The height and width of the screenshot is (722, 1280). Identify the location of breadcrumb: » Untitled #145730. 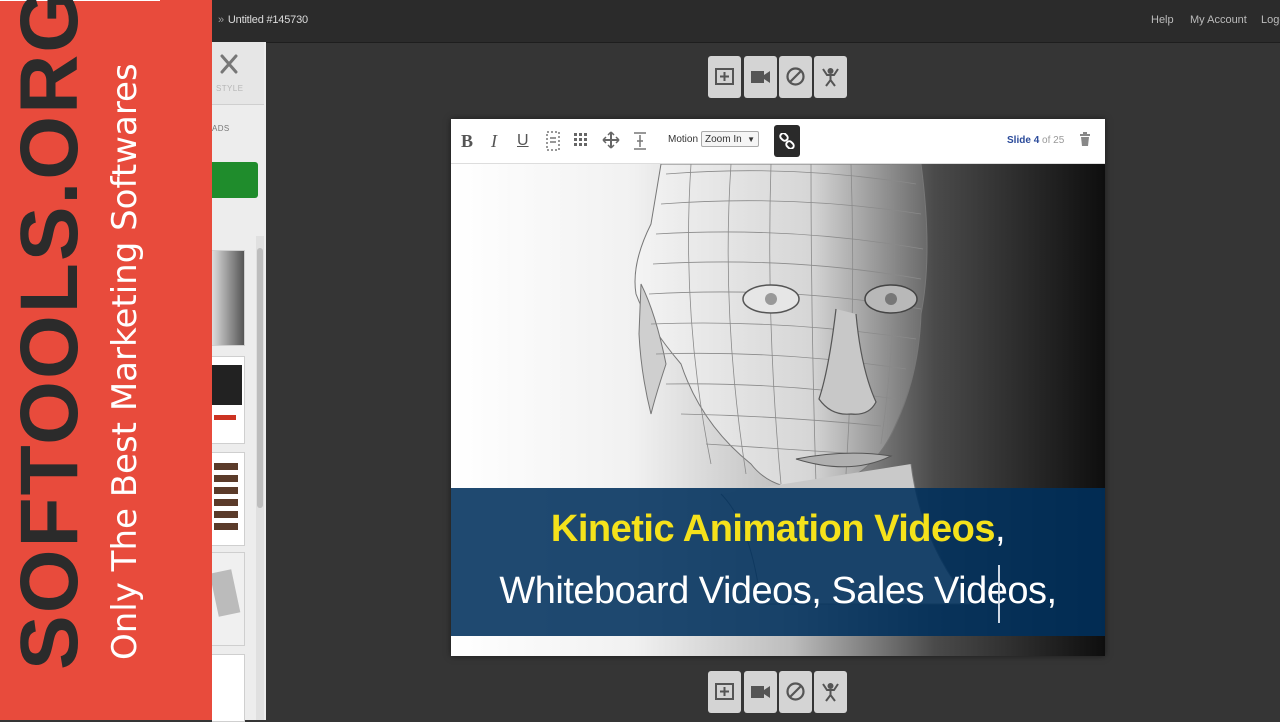
(263, 20).